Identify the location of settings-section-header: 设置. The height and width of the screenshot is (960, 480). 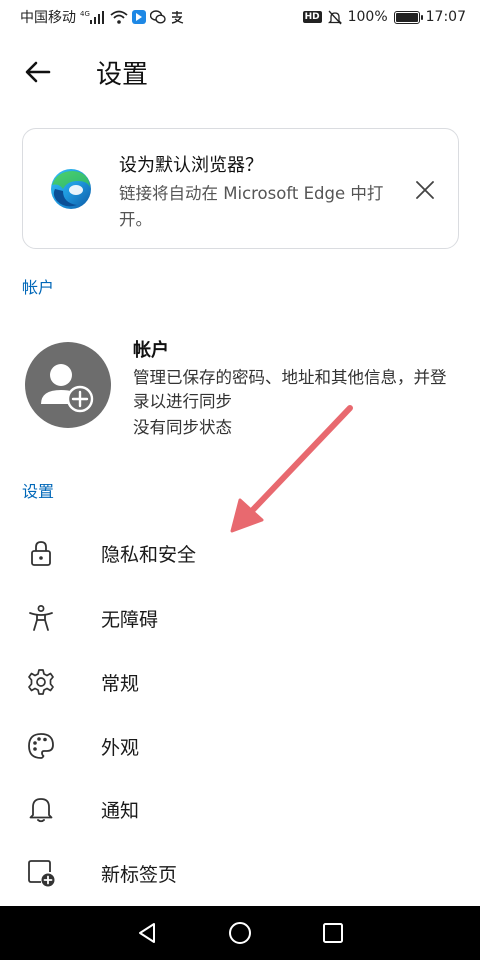
(38, 491).